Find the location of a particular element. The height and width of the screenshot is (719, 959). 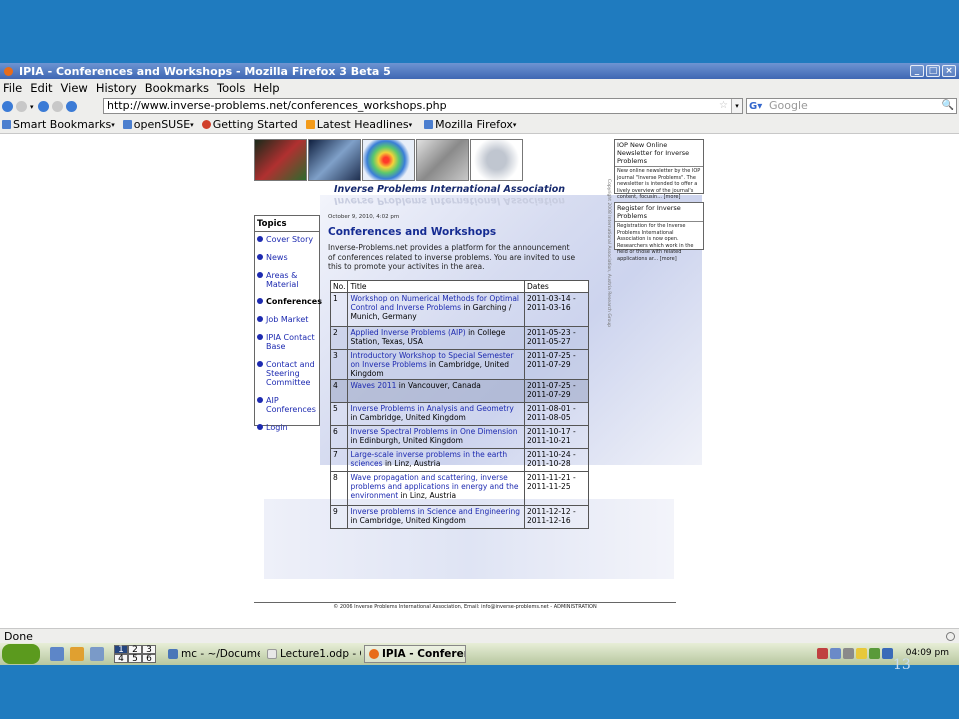

topic-job-market: Job Market is located at coordinates (287, 321).